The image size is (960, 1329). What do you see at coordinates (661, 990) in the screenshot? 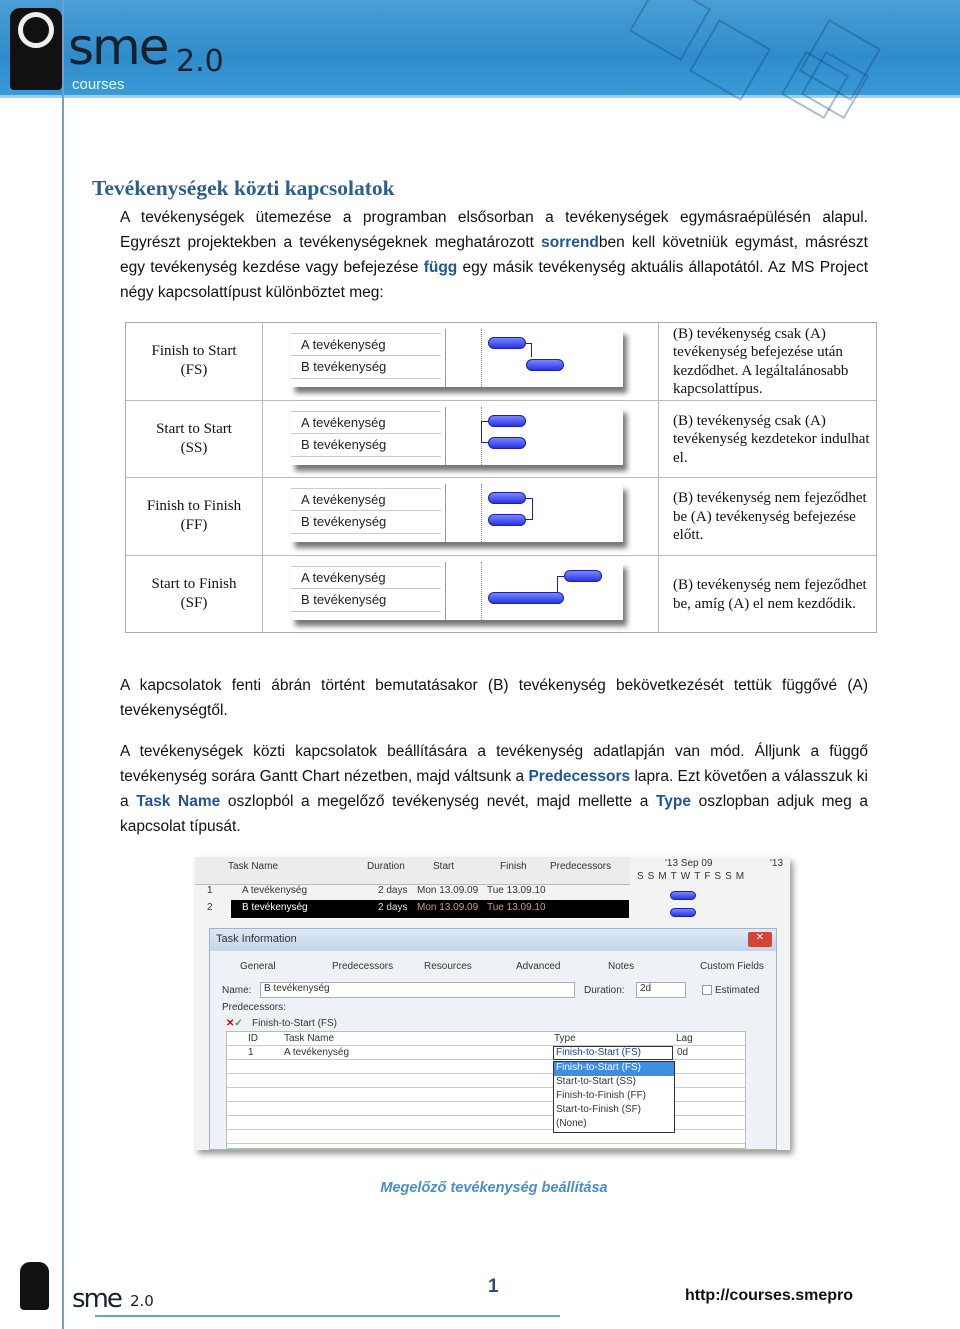
I see `duration-input: 2d` at bounding box center [661, 990].